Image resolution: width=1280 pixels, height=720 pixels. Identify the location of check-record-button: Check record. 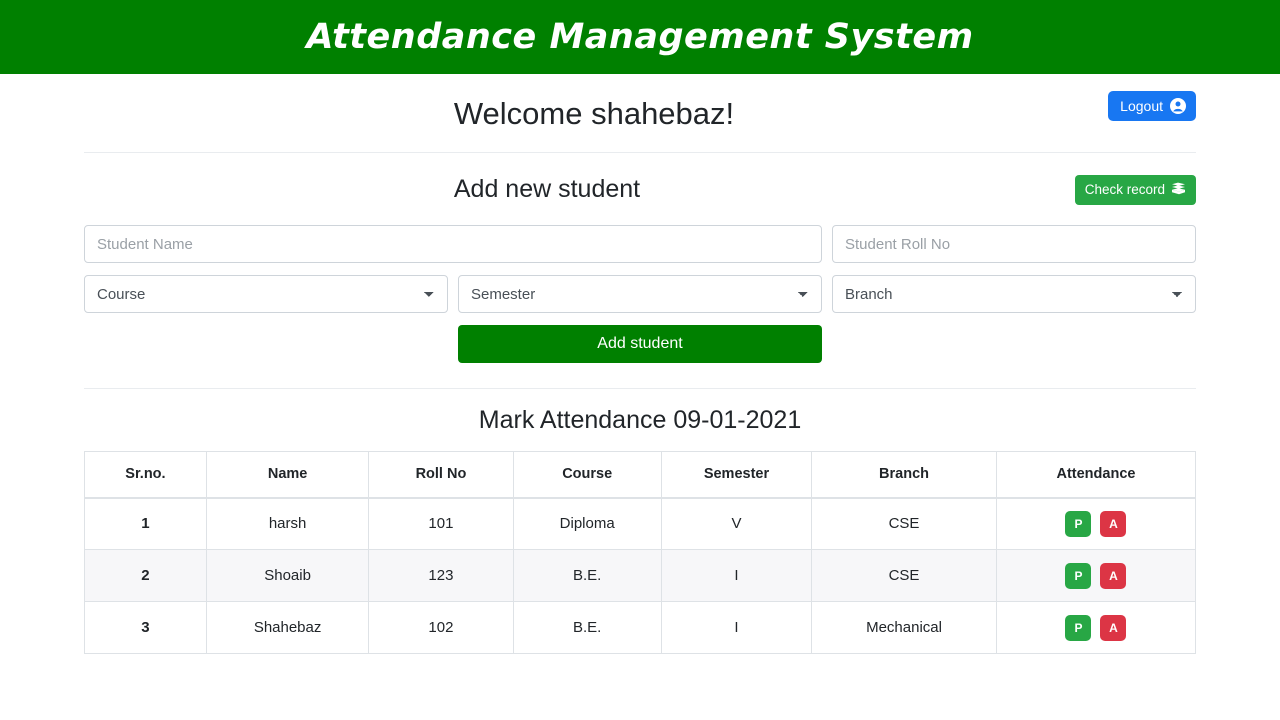
(1135, 190).